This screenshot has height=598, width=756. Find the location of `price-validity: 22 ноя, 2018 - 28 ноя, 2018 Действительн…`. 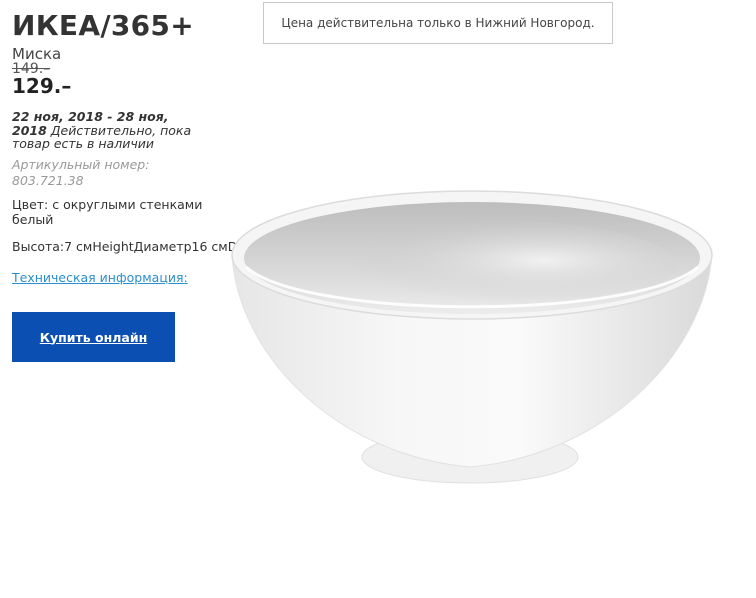

price-validity: 22 ноя, 2018 - 28 ноя, 2018 Действительн… is located at coordinates (104, 130).